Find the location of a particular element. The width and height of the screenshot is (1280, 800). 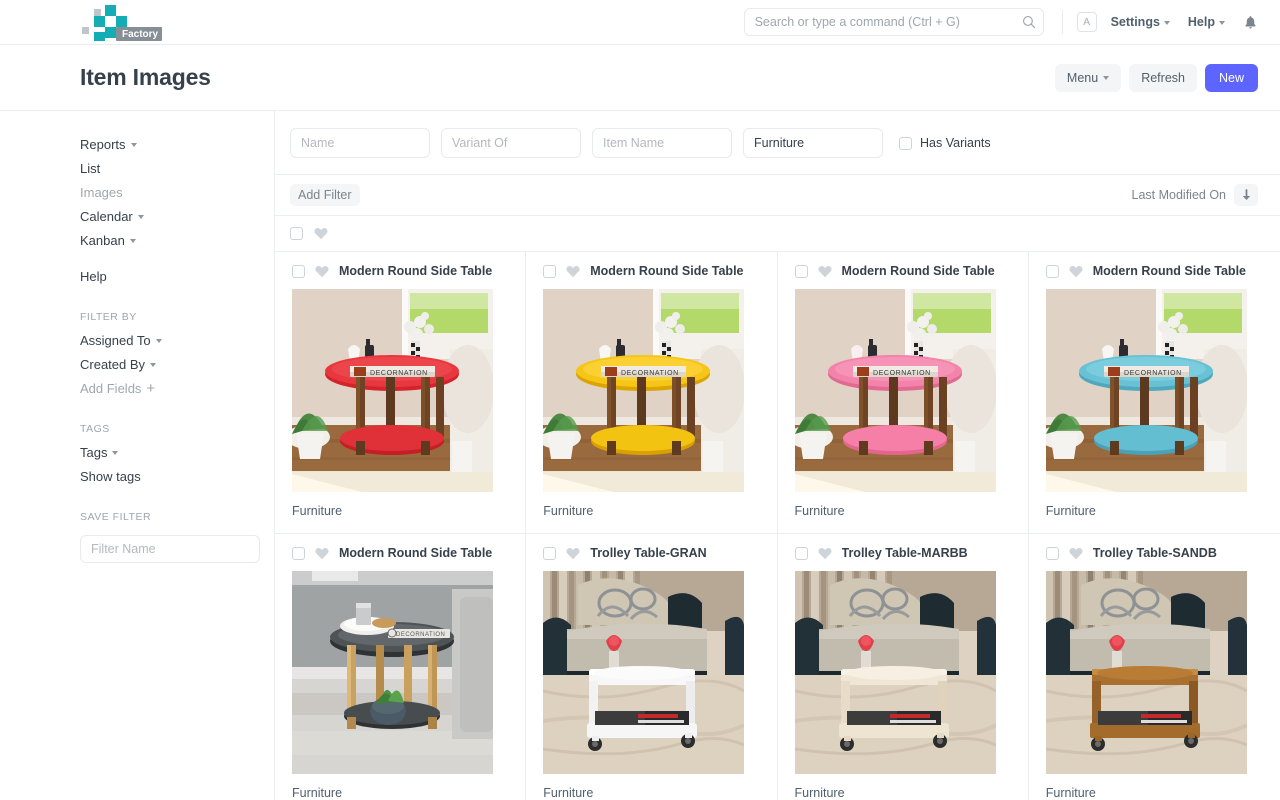

top-navbar: Factory A Settings Help is located at coordinates (640, 22).